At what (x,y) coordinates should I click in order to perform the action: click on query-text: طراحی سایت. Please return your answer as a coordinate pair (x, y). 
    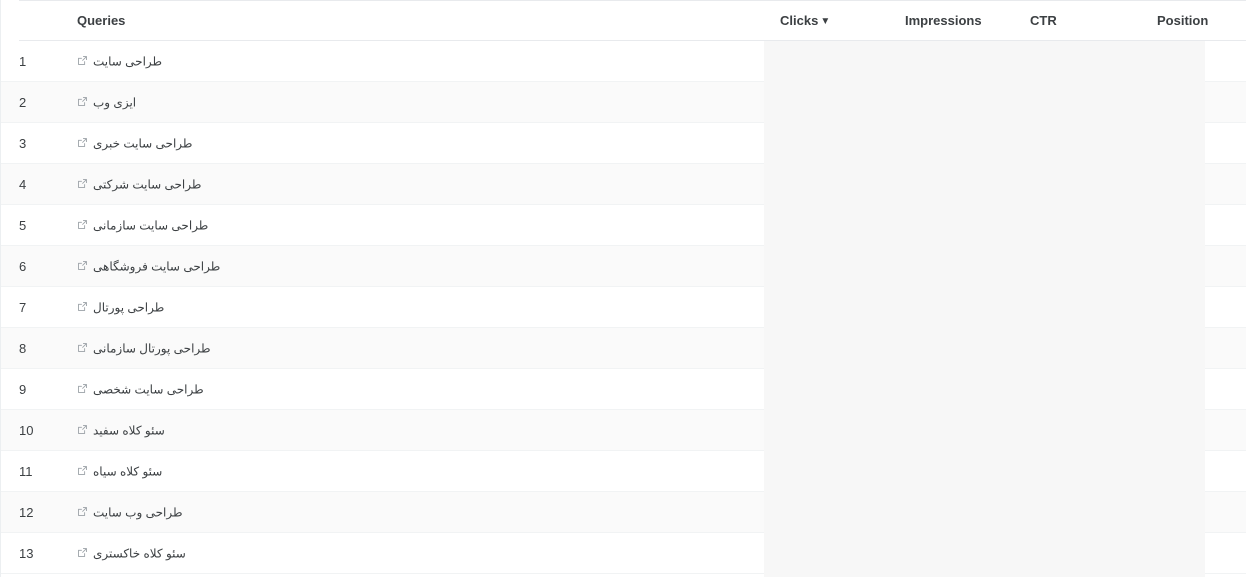
    Looking at the image, I should click on (128, 61).